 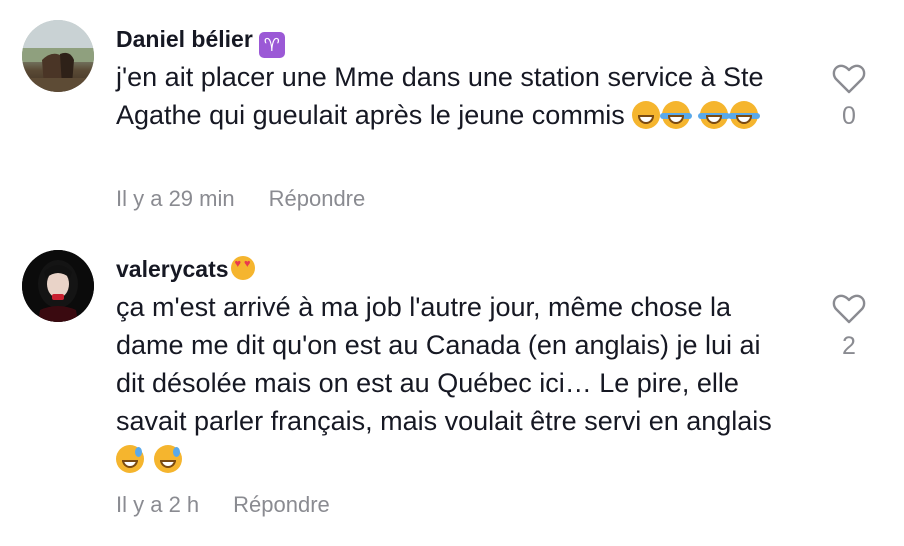 I want to click on comment-username: Daniel bélier ♈, so click(x=200, y=42).